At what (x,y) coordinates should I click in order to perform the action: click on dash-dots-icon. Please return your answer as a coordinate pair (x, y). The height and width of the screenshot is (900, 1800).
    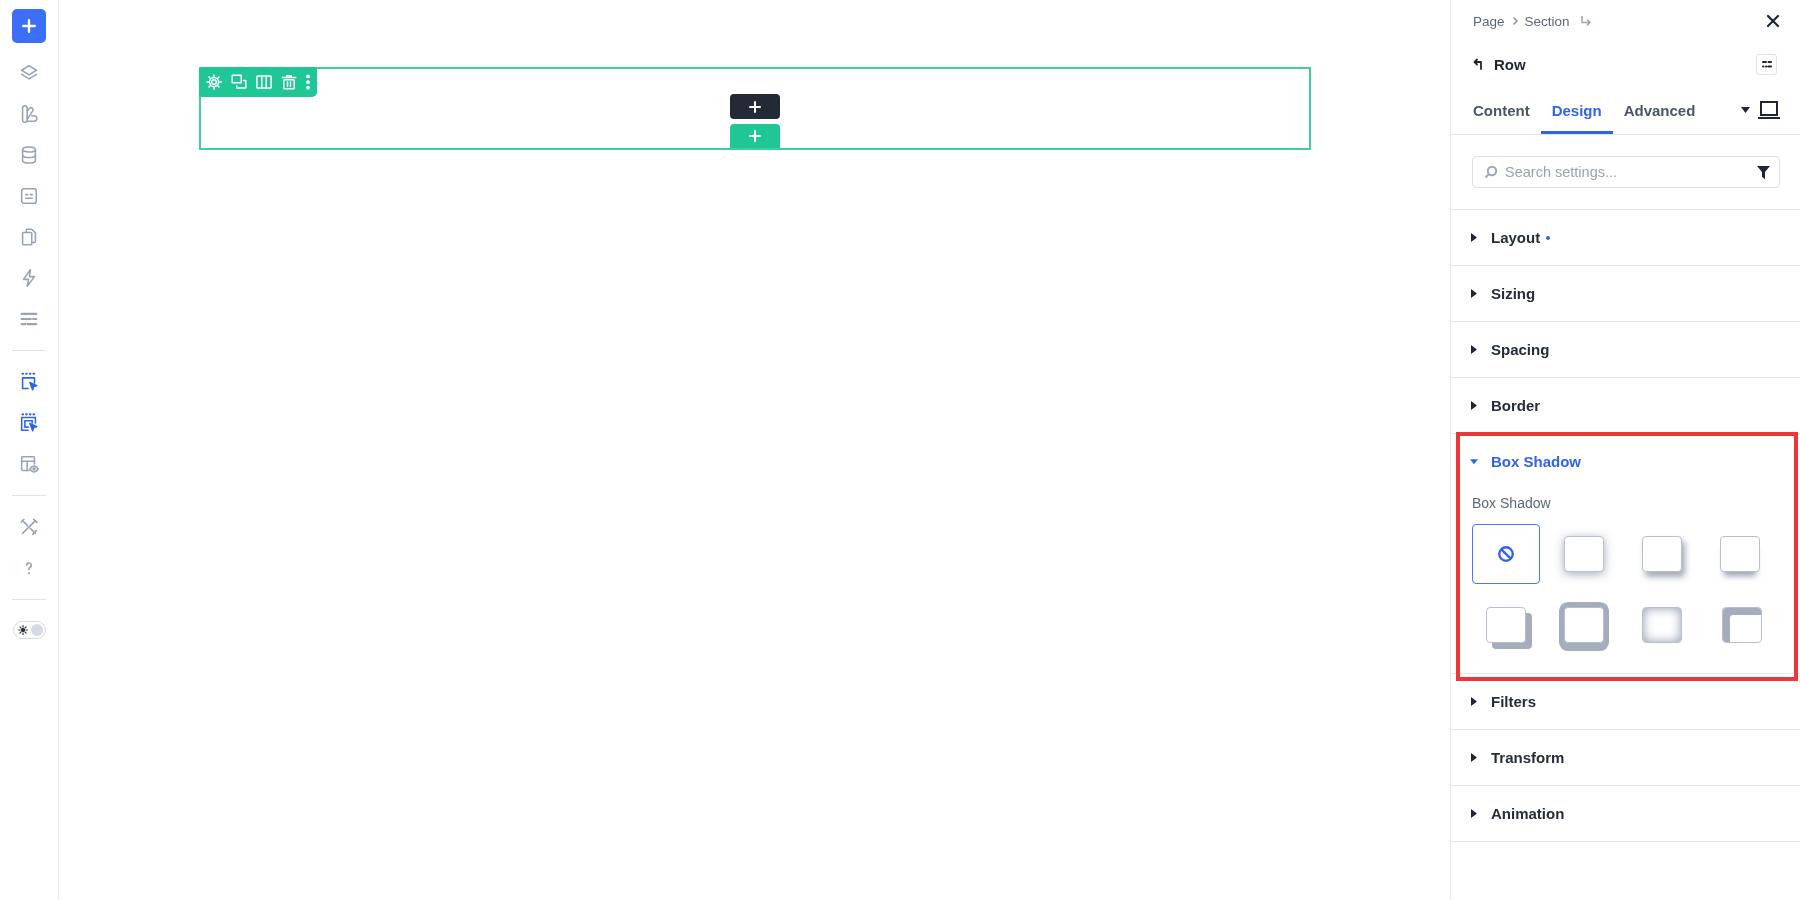
    Looking at the image, I should click on (1766, 64).